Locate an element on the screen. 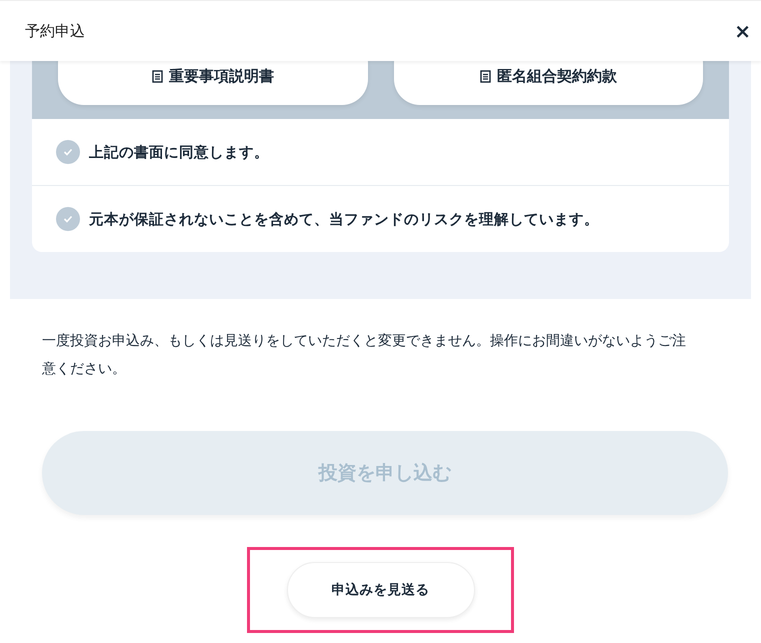 Image resolution: width=761 pixels, height=643 pixels. decline-button: 申込みを見送る is located at coordinates (380, 590).